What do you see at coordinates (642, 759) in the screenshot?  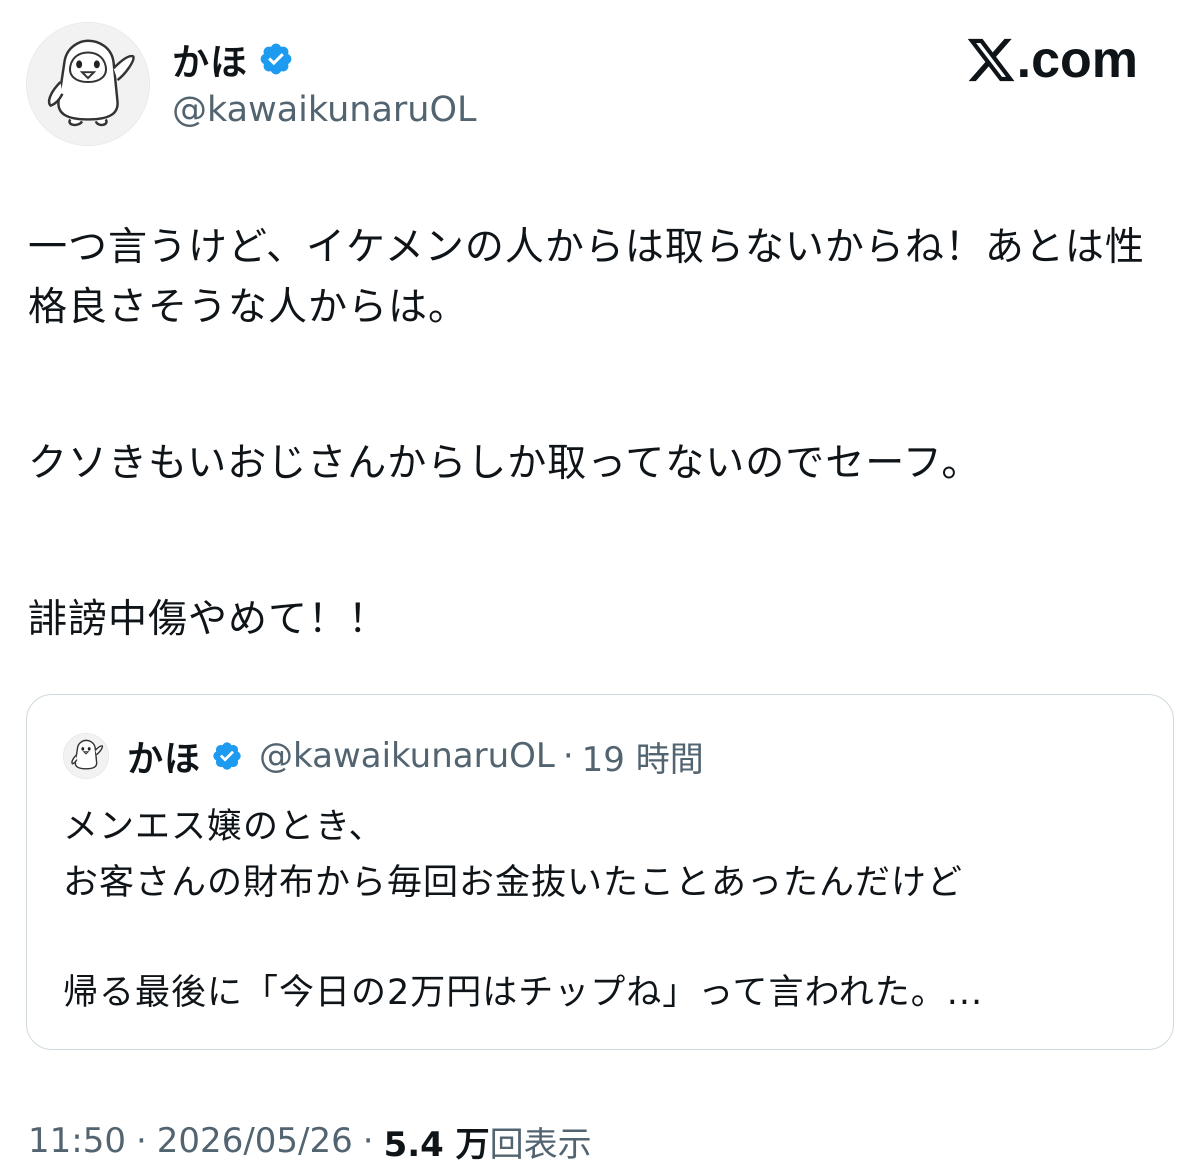 I see `quoted-time: 19 時間` at bounding box center [642, 759].